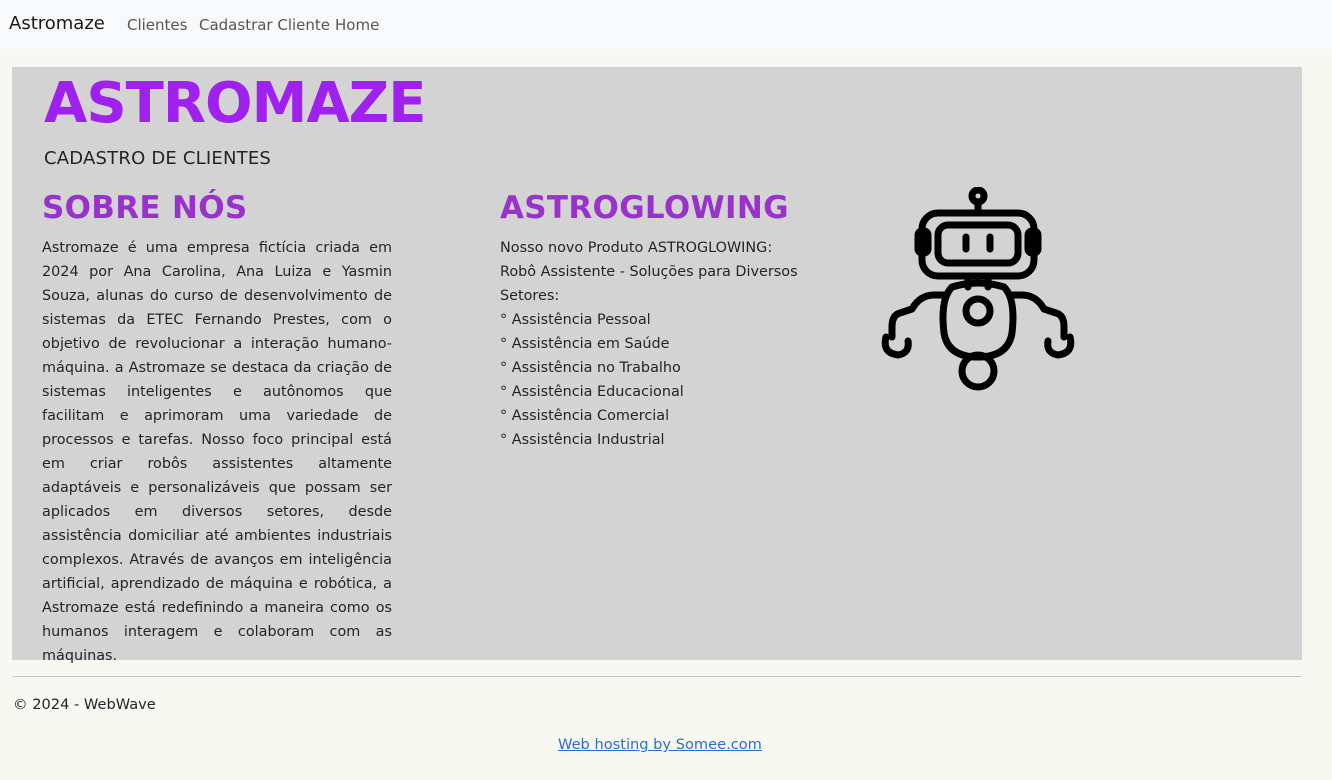 This screenshot has width=1332, height=780. I want to click on about-title: SOBRE NÓS, so click(145, 208).